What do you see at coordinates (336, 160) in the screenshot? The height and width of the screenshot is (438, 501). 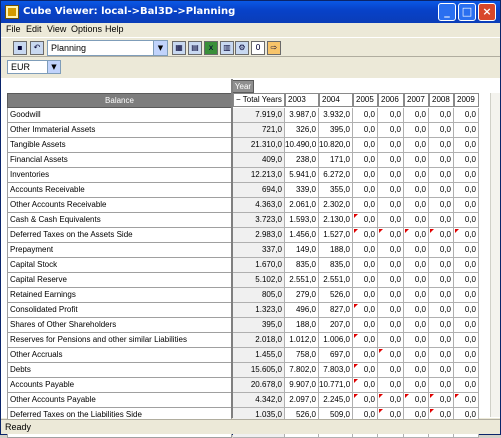 I see `data-cell: 171,0` at bounding box center [336, 160].